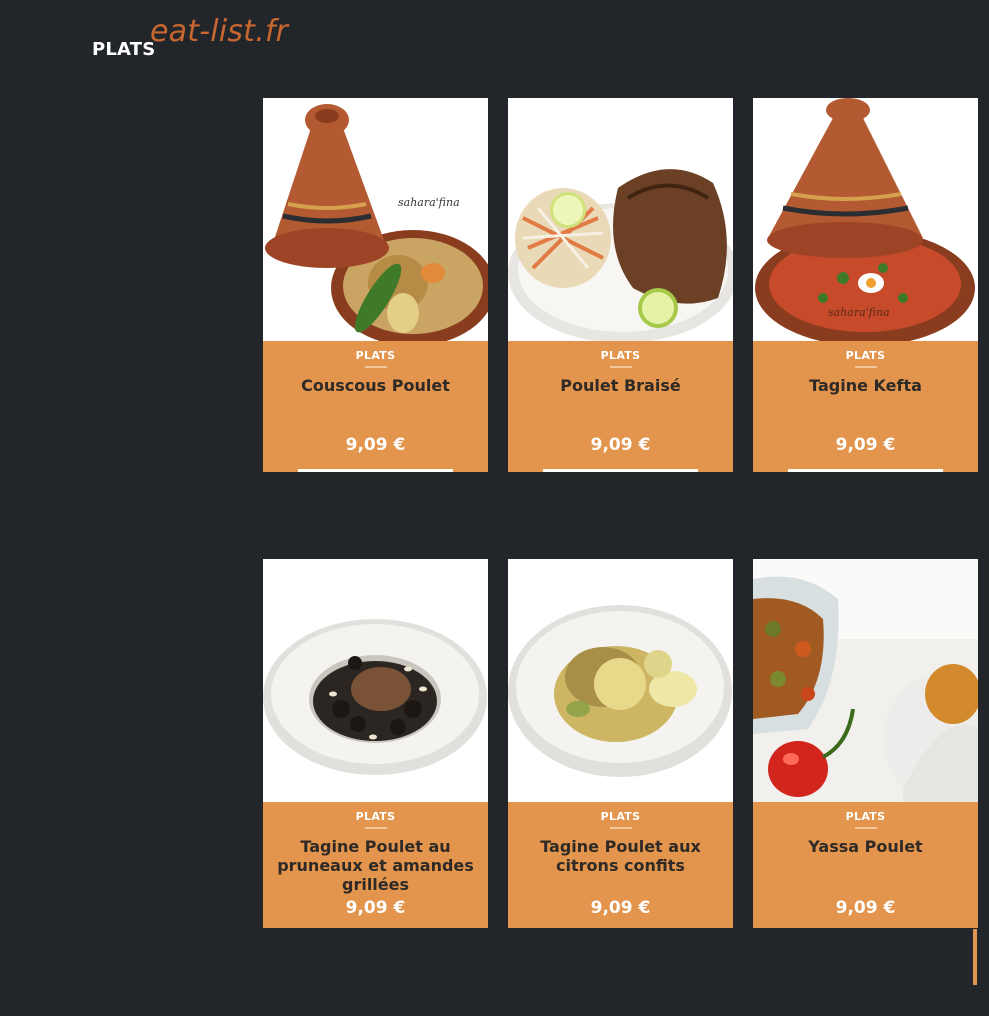 This screenshot has width=989, height=1016. What do you see at coordinates (620, 852) in the screenshot?
I see `product-name: Tagine Poulet aux citrons confits` at bounding box center [620, 852].